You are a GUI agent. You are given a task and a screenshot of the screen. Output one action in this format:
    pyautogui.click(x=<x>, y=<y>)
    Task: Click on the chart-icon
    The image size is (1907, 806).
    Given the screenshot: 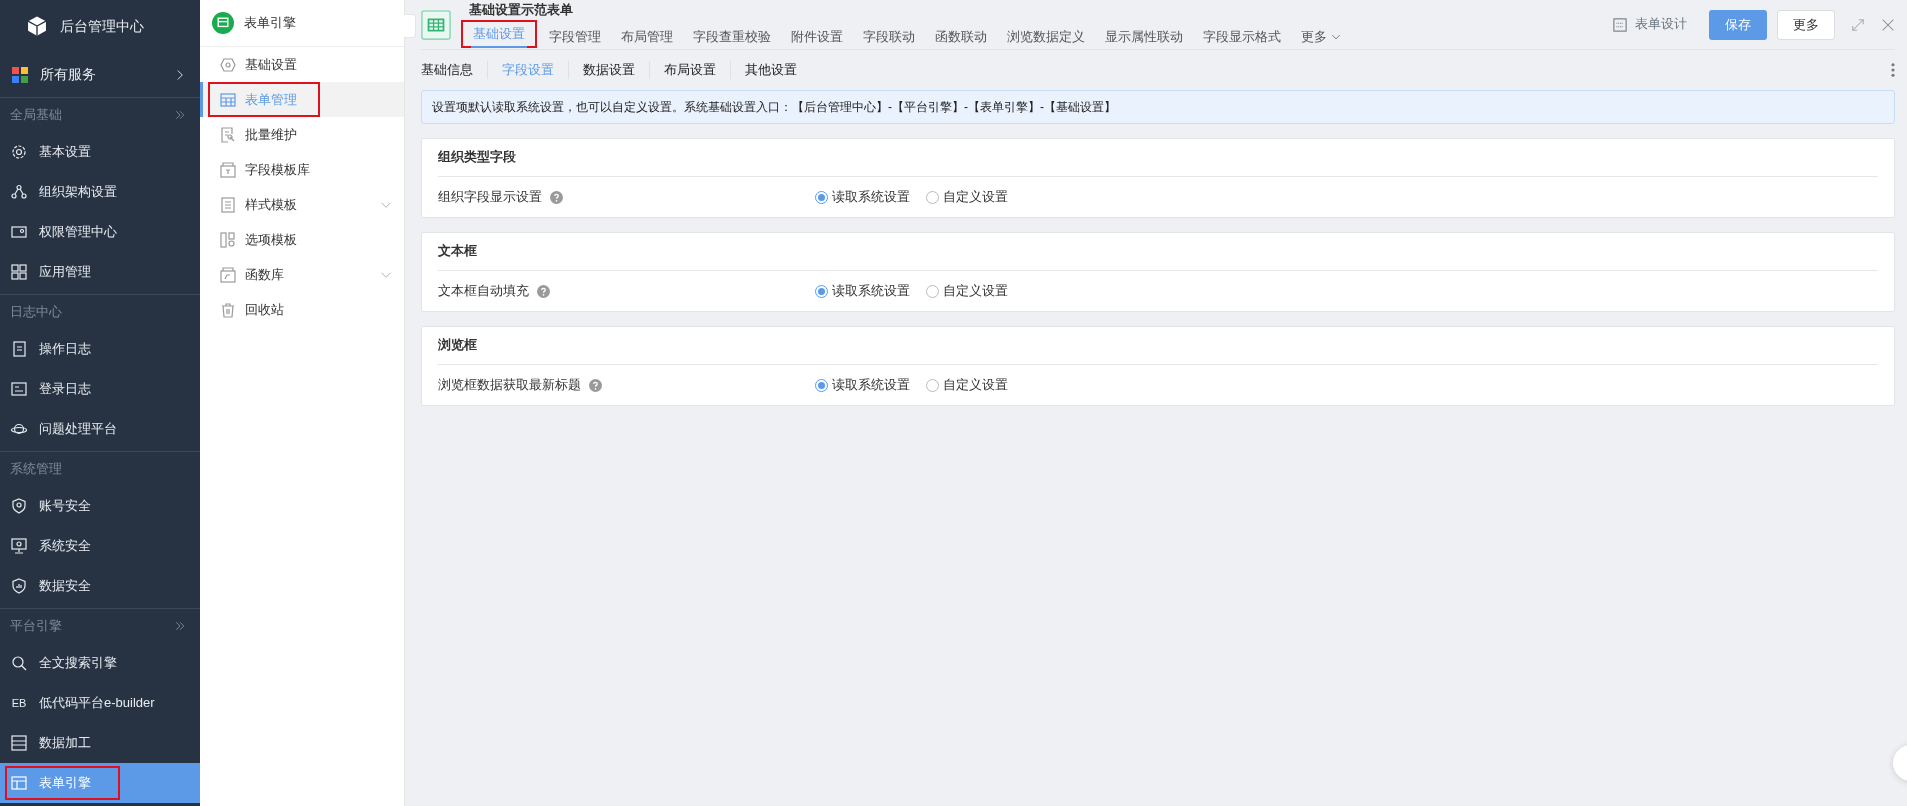 What is the action you would take?
    pyautogui.click(x=19, y=389)
    